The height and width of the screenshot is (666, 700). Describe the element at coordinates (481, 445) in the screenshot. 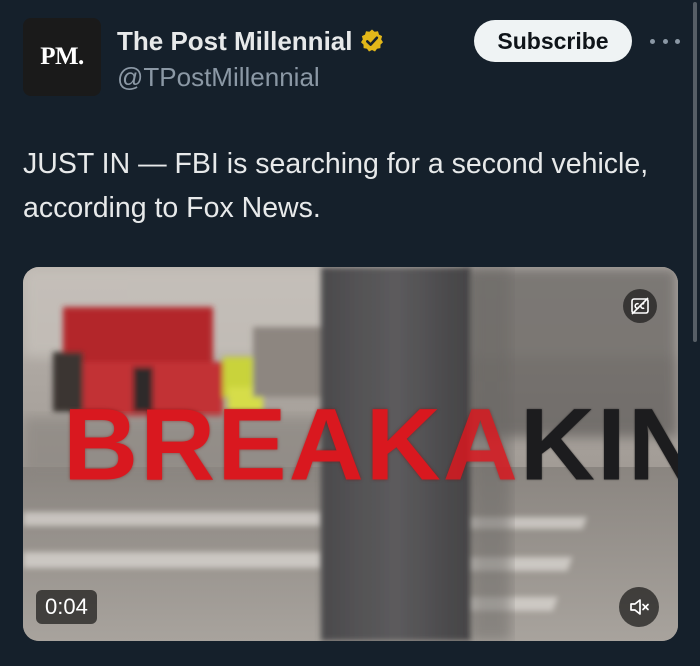

I see `breaking-text-transition: A` at that location.